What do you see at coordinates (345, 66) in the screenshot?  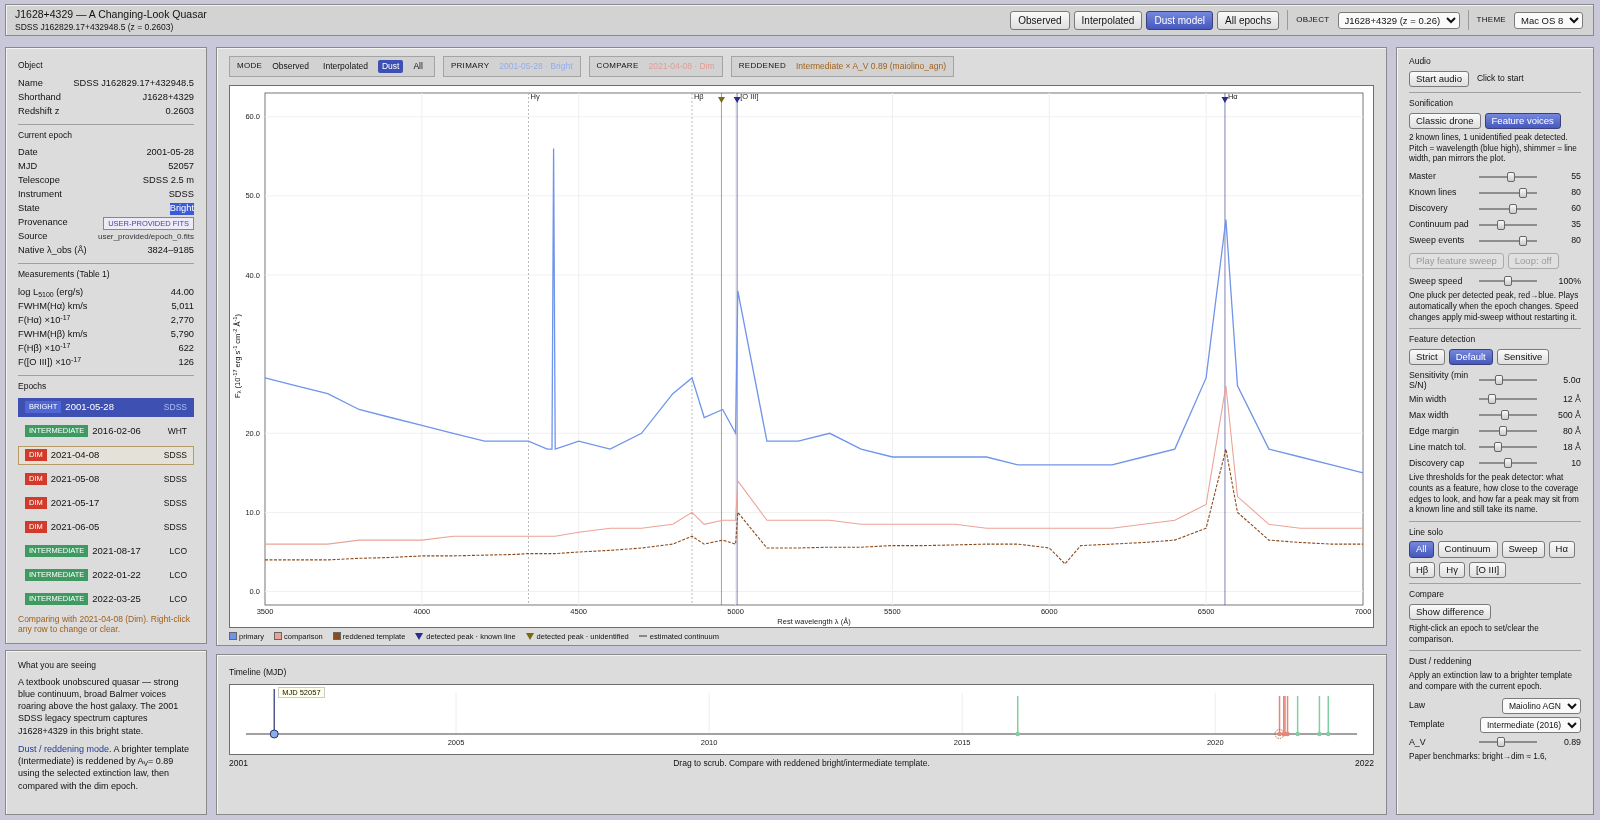 I see `mode-option: Interpolated` at bounding box center [345, 66].